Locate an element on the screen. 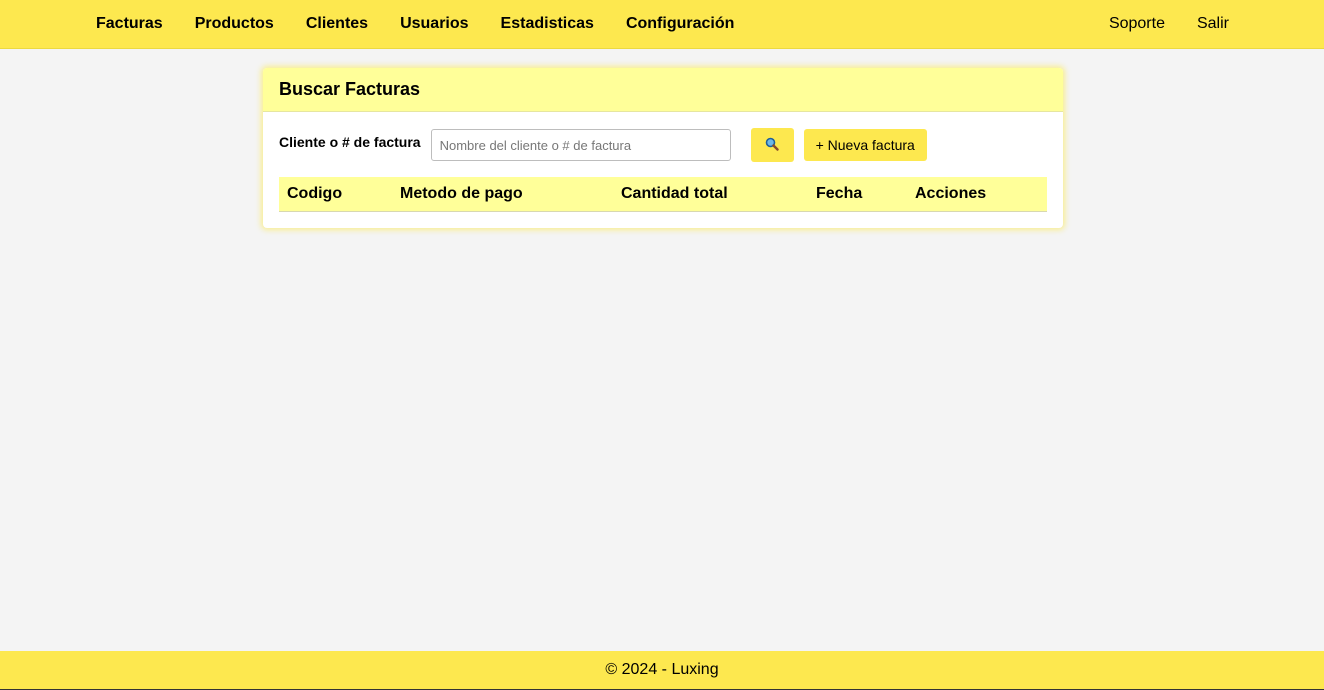 This screenshot has width=1324, height=690. search-icon is located at coordinates (772, 145).